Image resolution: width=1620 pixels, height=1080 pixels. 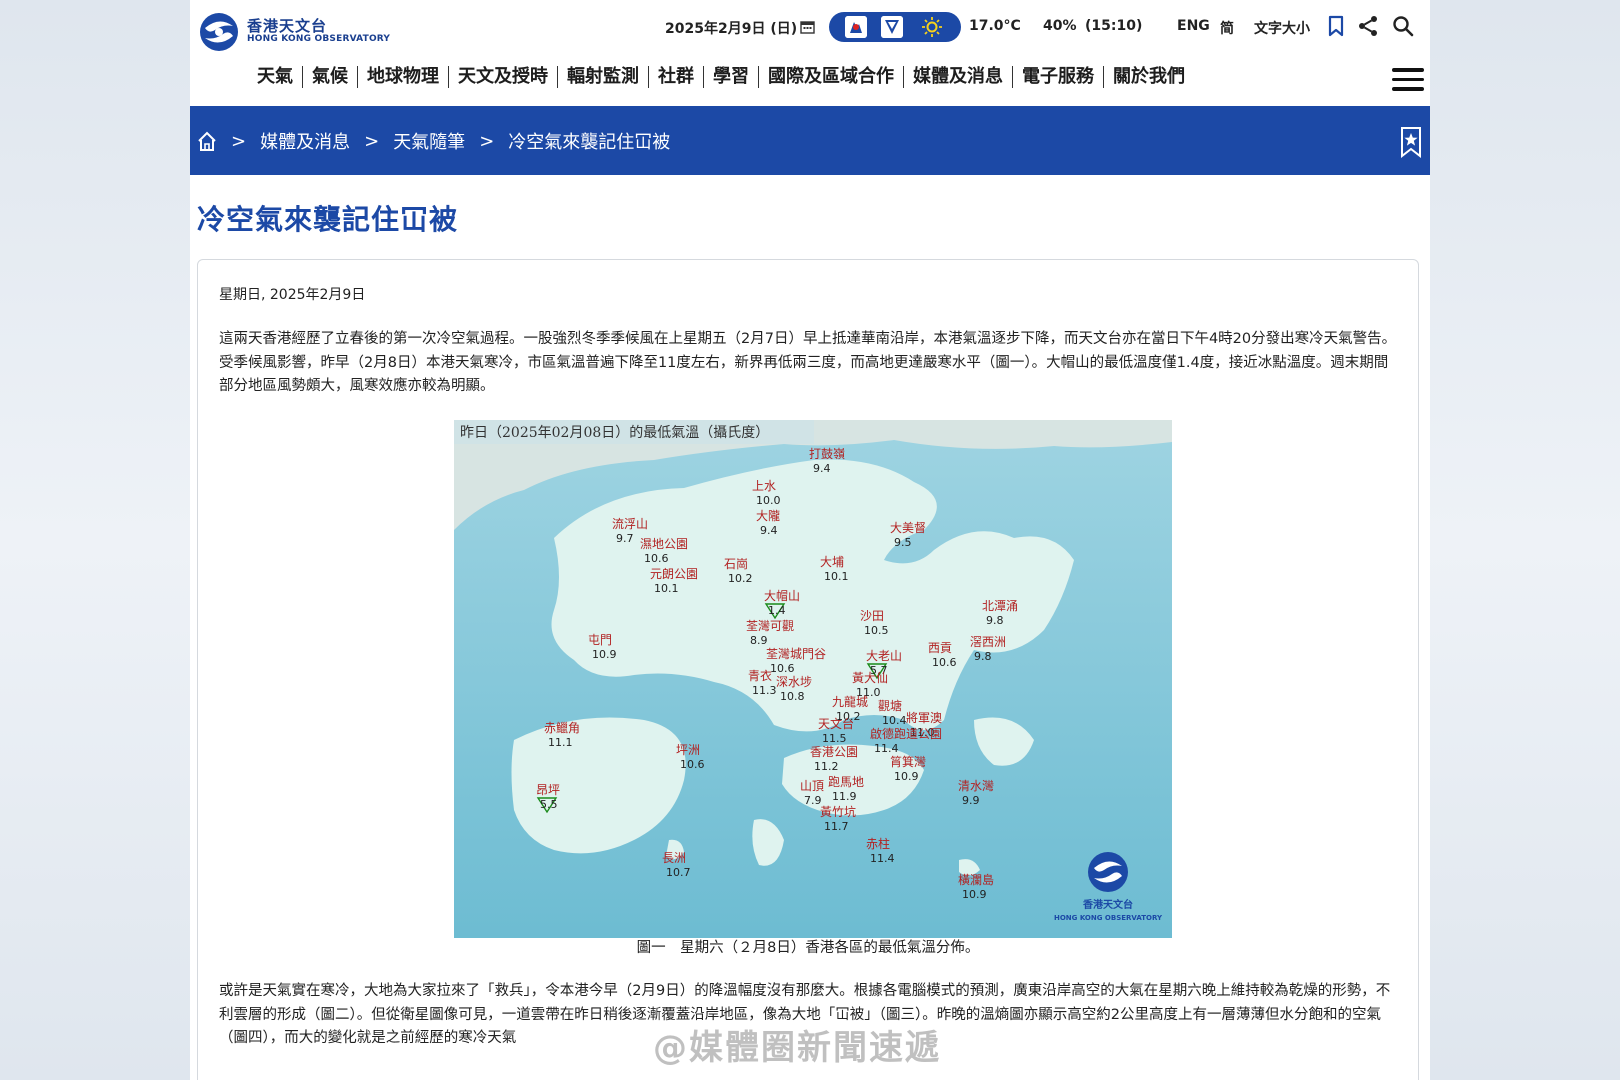 What do you see at coordinates (1336, 26) in the screenshot?
I see `bookmark-icon` at bounding box center [1336, 26].